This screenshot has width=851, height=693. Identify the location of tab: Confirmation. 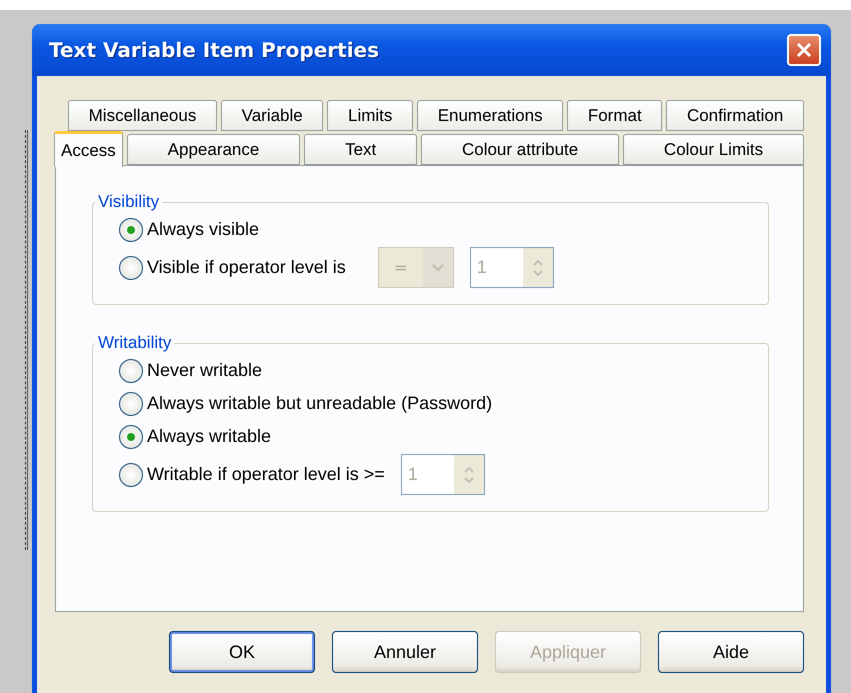
(735, 115).